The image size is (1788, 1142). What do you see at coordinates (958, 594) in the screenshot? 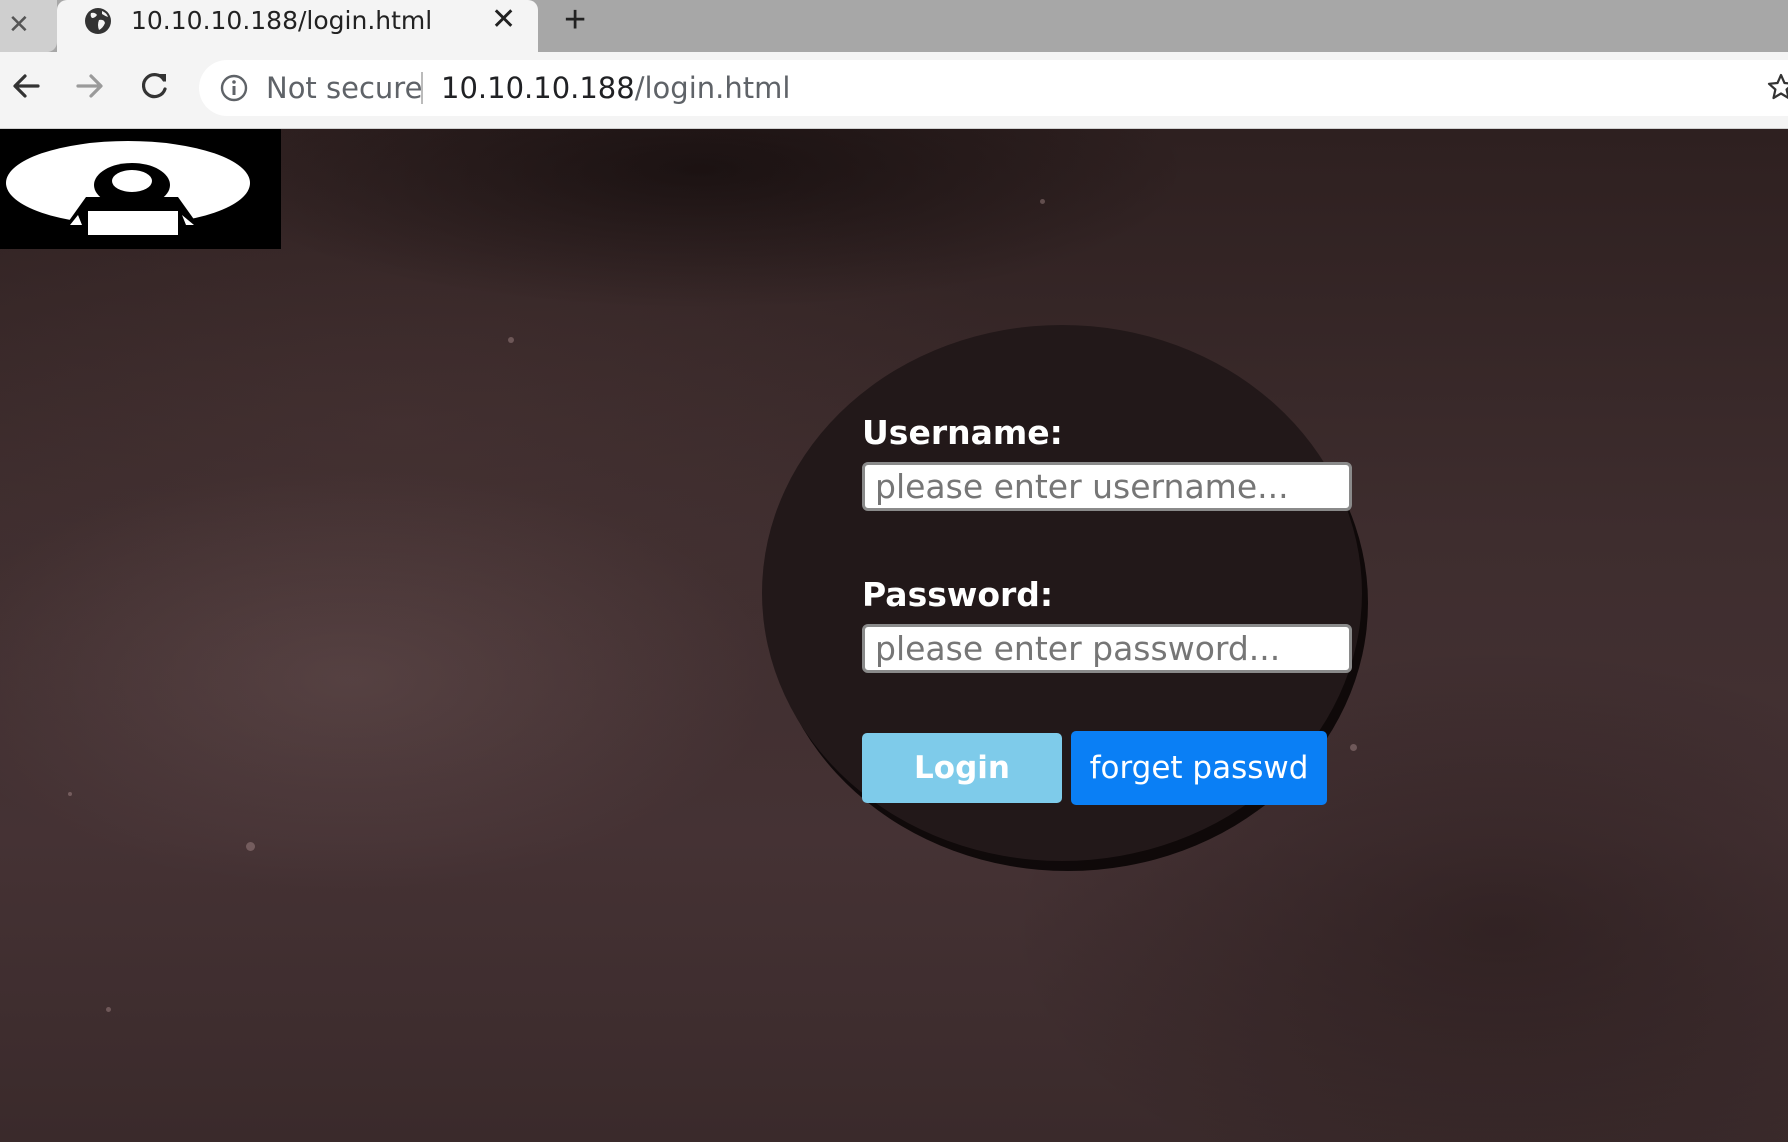
I see `password-label: Password:` at bounding box center [958, 594].